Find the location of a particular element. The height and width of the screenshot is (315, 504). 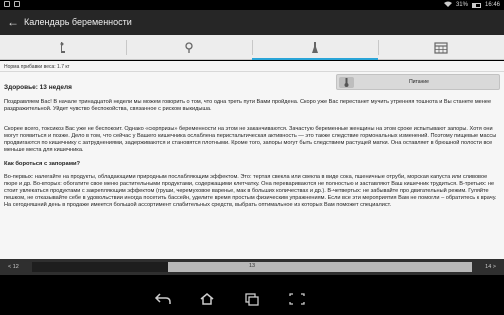

system-nav-bar is located at coordinates (252, 295).